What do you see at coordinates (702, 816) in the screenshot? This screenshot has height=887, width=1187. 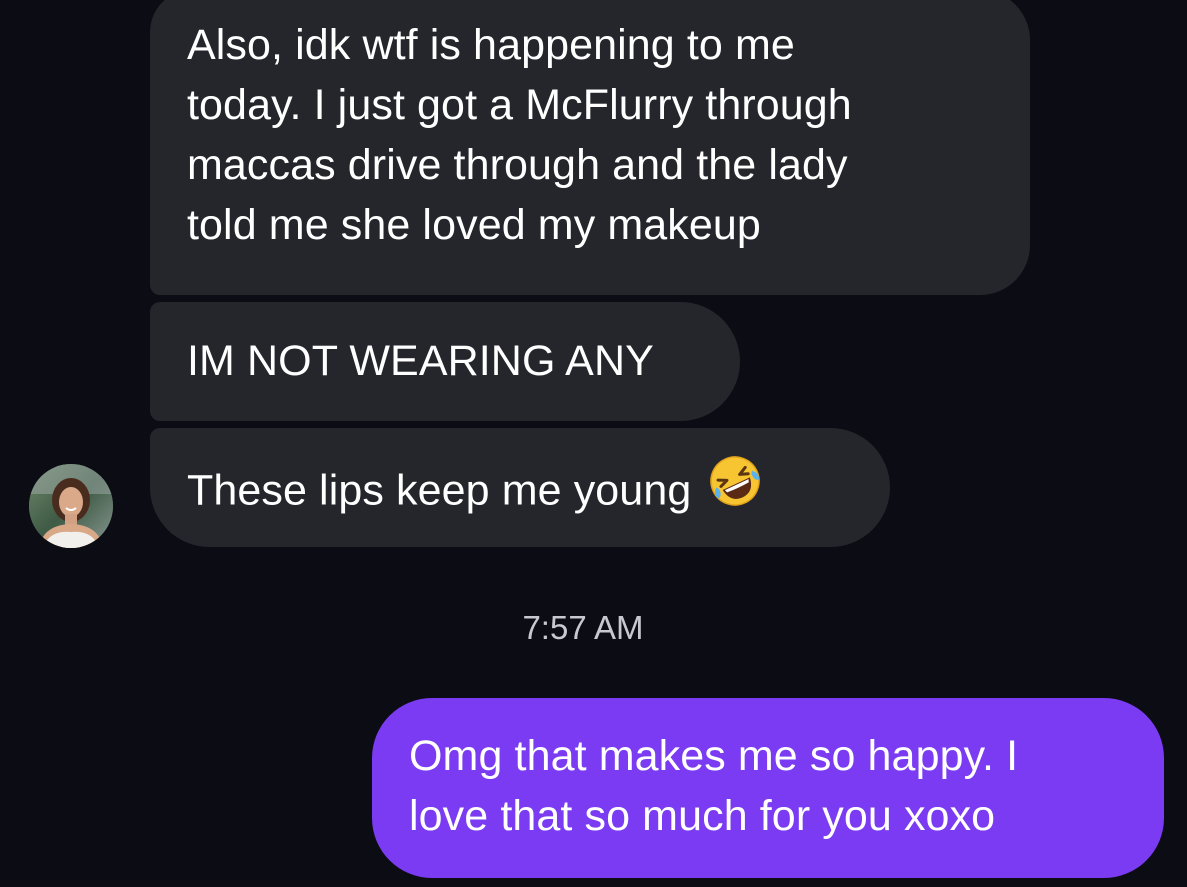 I see `message-line: love that so much for you xoxo` at bounding box center [702, 816].